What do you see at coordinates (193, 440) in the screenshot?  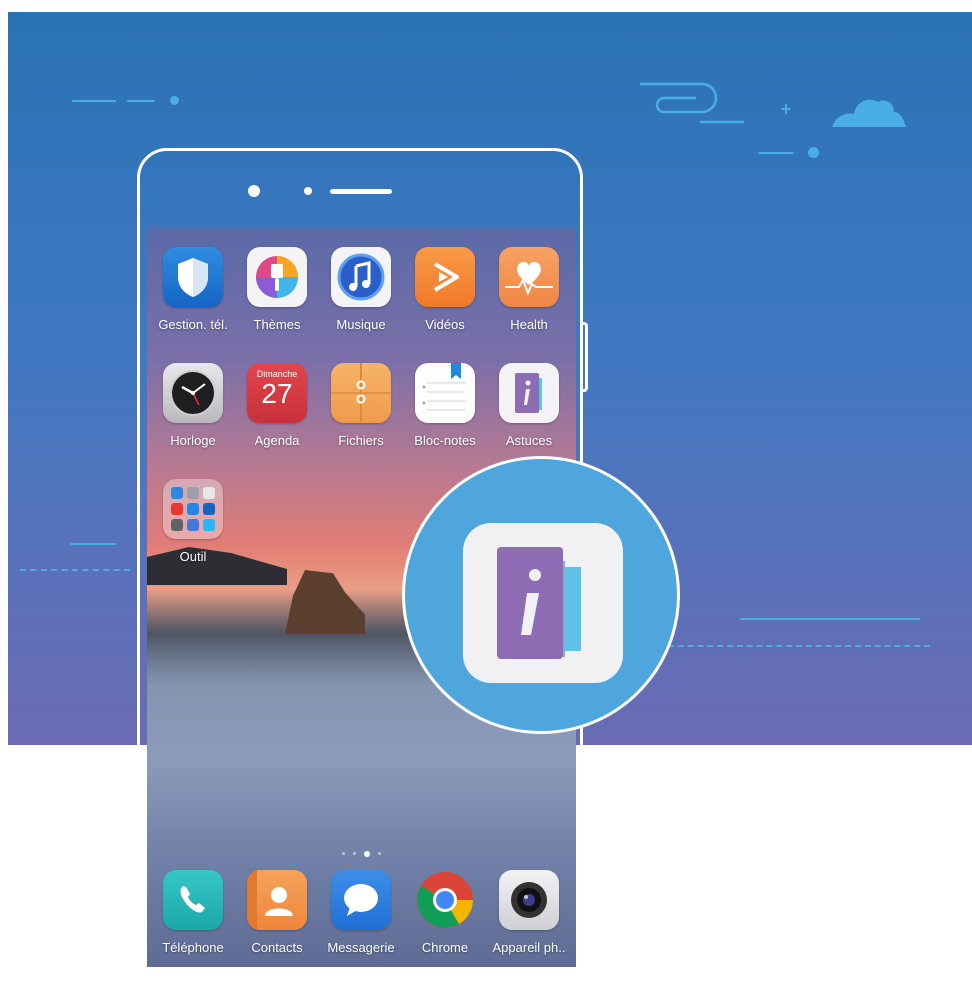 I see `app-label: Horloge` at bounding box center [193, 440].